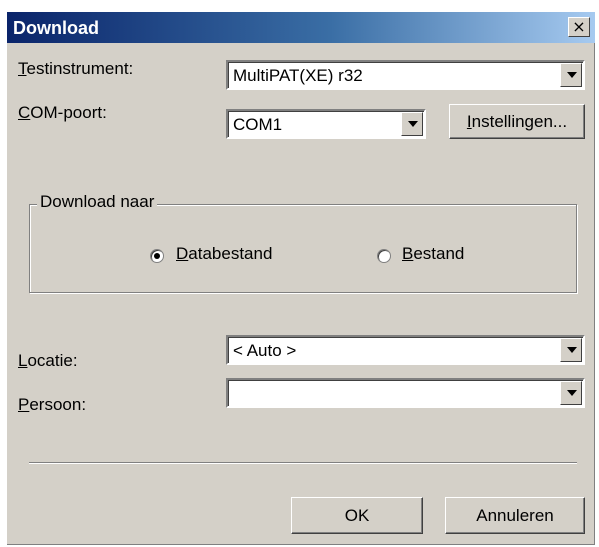 This screenshot has height=547, width=599. What do you see at coordinates (265, 350) in the screenshot?
I see `locatie-value: < Auto >` at bounding box center [265, 350].